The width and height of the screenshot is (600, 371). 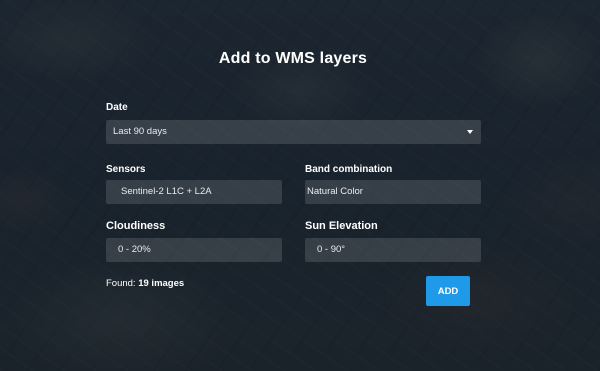 What do you see at coordinates (393, 250) in the screenshot?
I see `sun-elevation-field: 0 - 90°` at bounding box center [393, 250].